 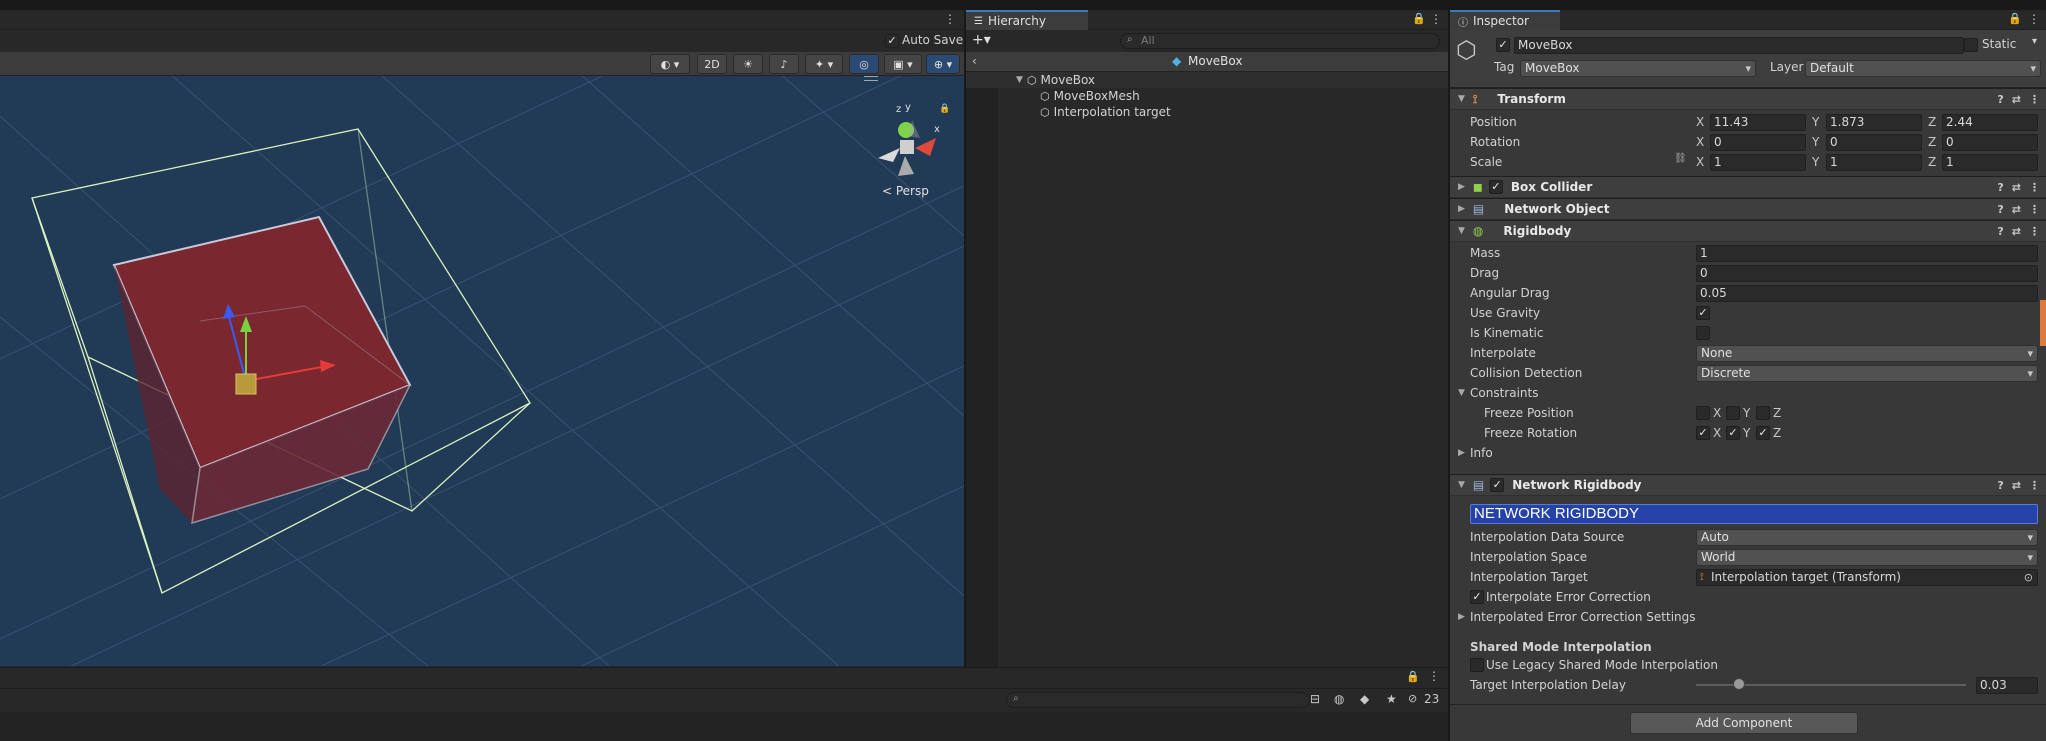 What do you see at coordinates (1207, 96) in the screenshot?
I see `hierarchy-item-moveboxmesh: ⬡ MoveBoxMesh` at bounding box center [1207, 96].